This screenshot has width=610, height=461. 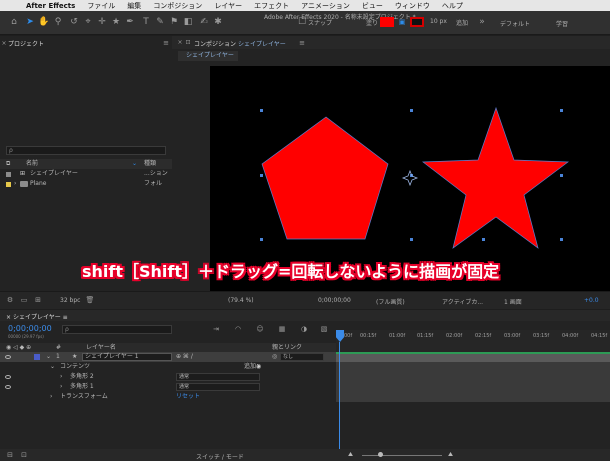 I want to click on close-icon: ×, so click(x=180, y=43).